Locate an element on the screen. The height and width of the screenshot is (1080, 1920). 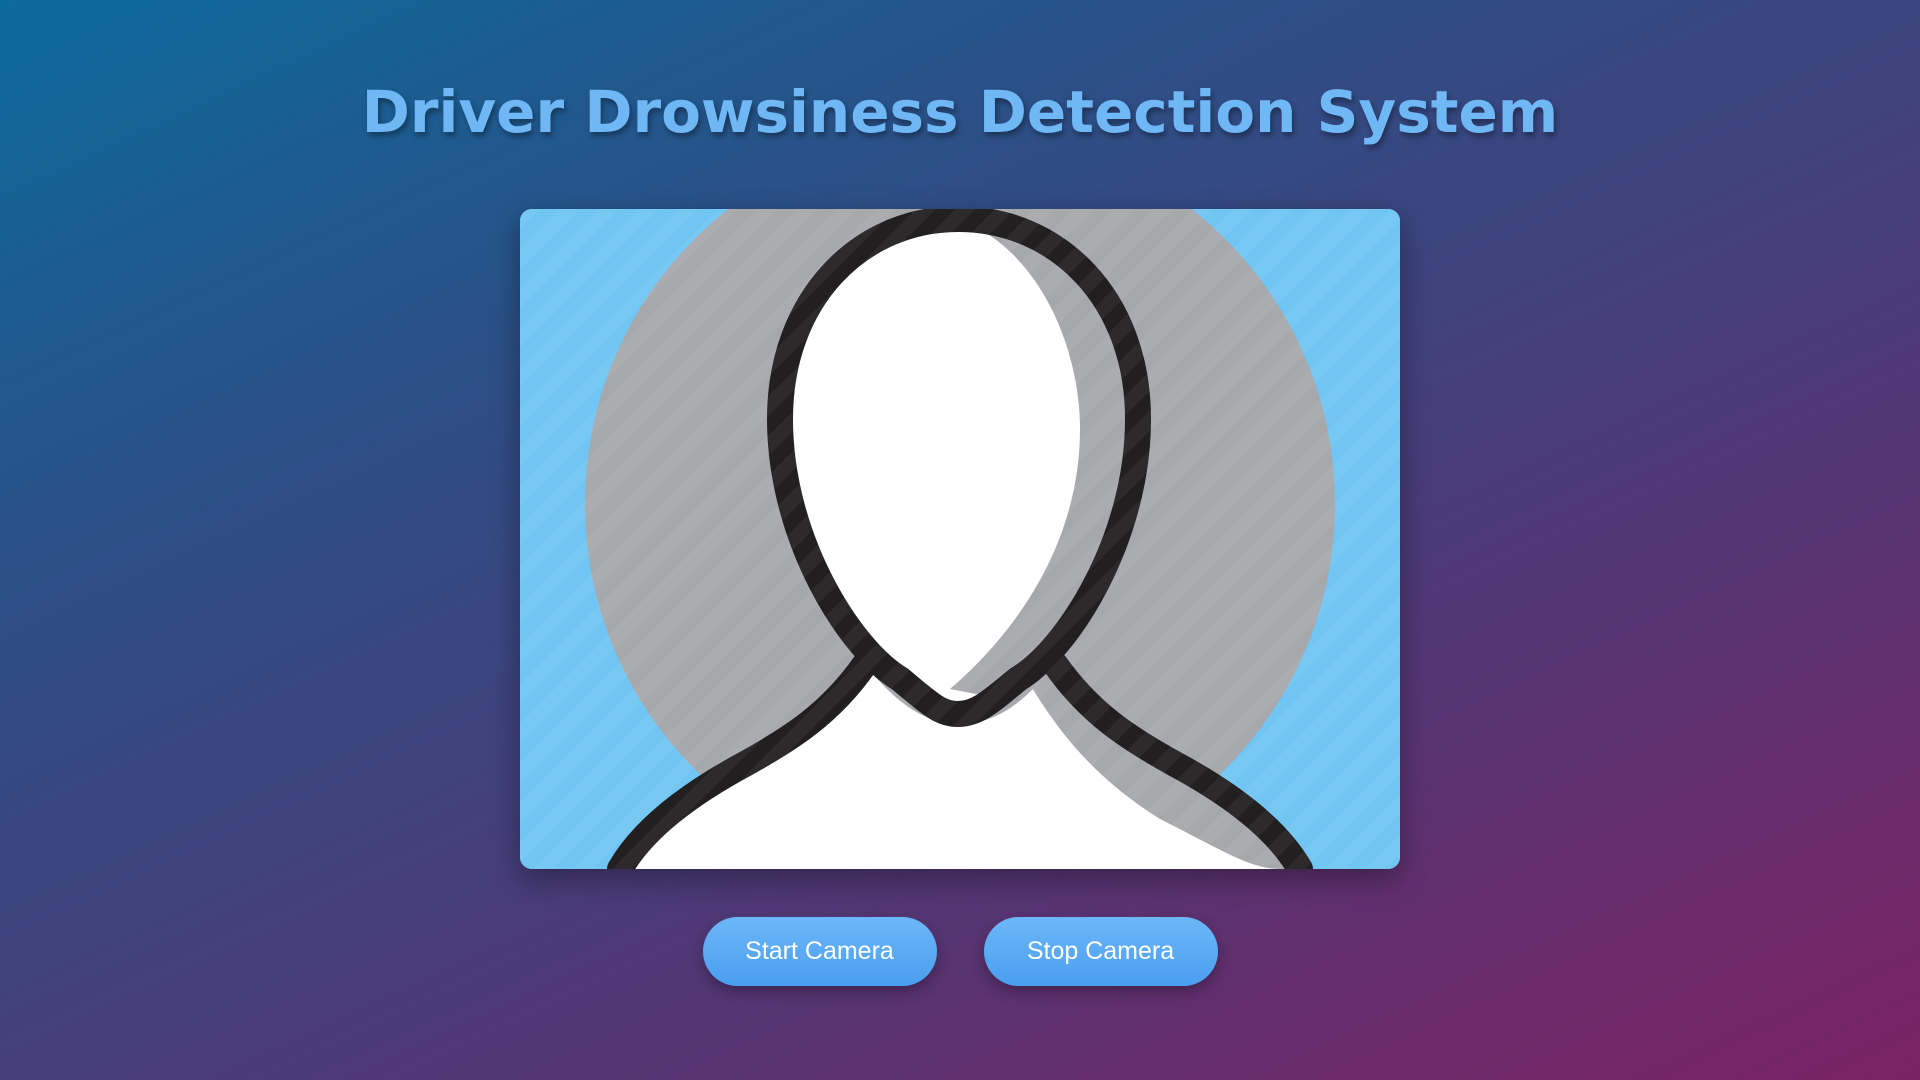
stop-camera-button: Stop Camera is located at coordinates (1100, 951).